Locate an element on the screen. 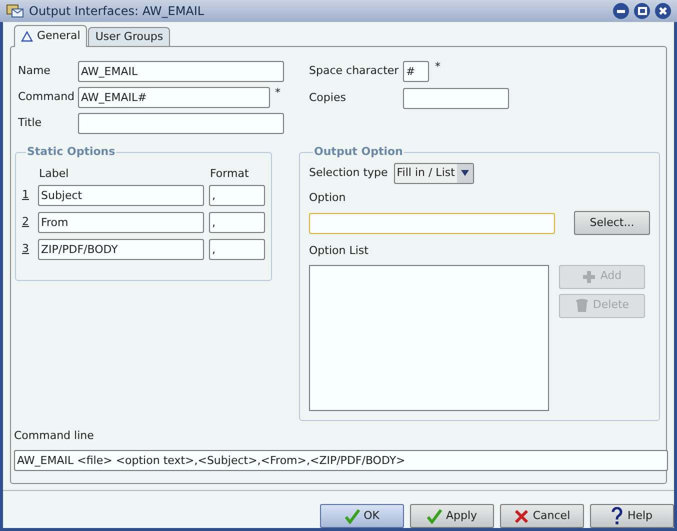 The width and height of the screenshot is (677, 531). trash-icon is located at coordinates (581, 305).